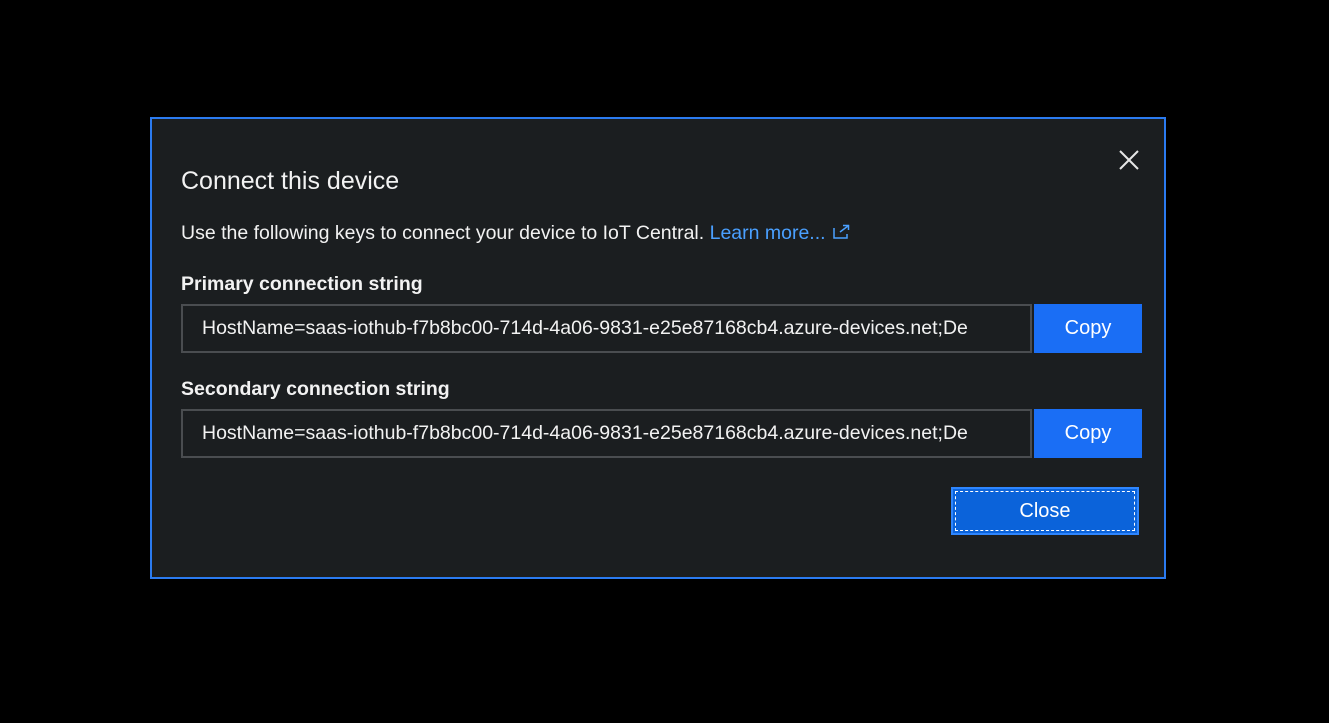 The width and height of the screenshot is (1329, 723). Describe the element at coordinates (1088, 433) in the screenshot. I see `secondary-copy-button: Copy` at that location.